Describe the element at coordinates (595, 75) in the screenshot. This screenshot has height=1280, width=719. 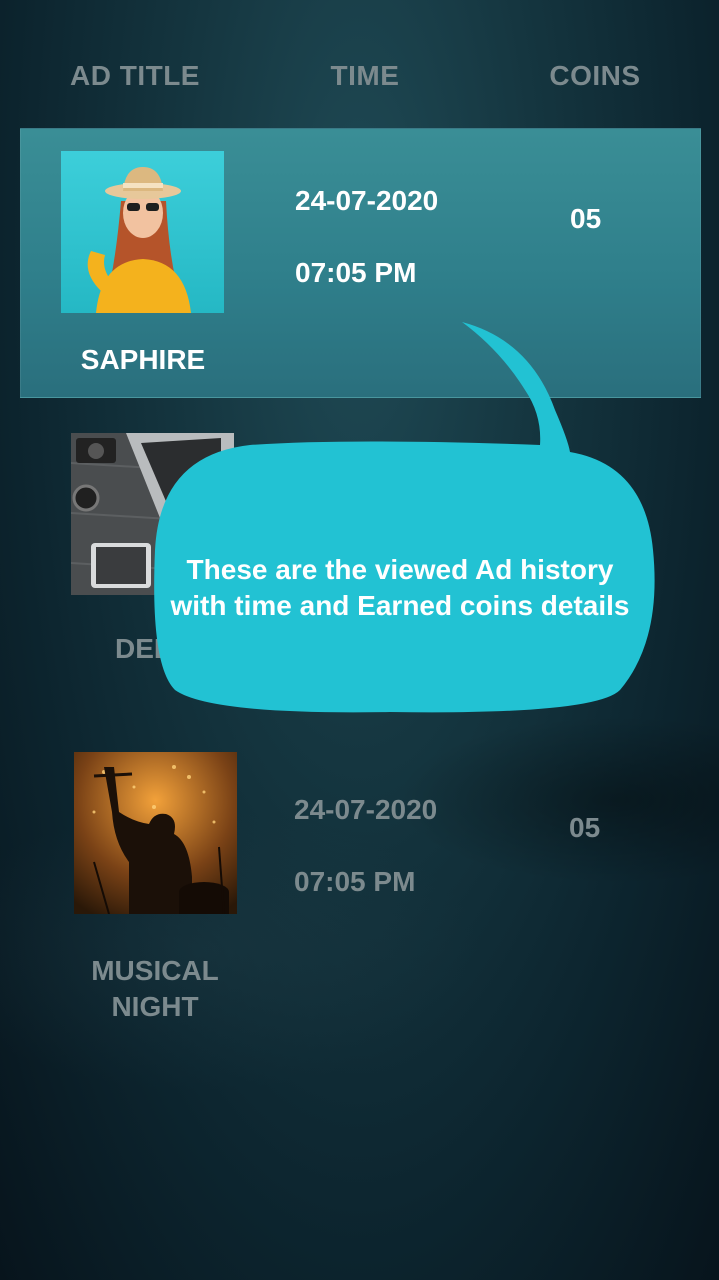
I see `header-coins: COINS` at that location.